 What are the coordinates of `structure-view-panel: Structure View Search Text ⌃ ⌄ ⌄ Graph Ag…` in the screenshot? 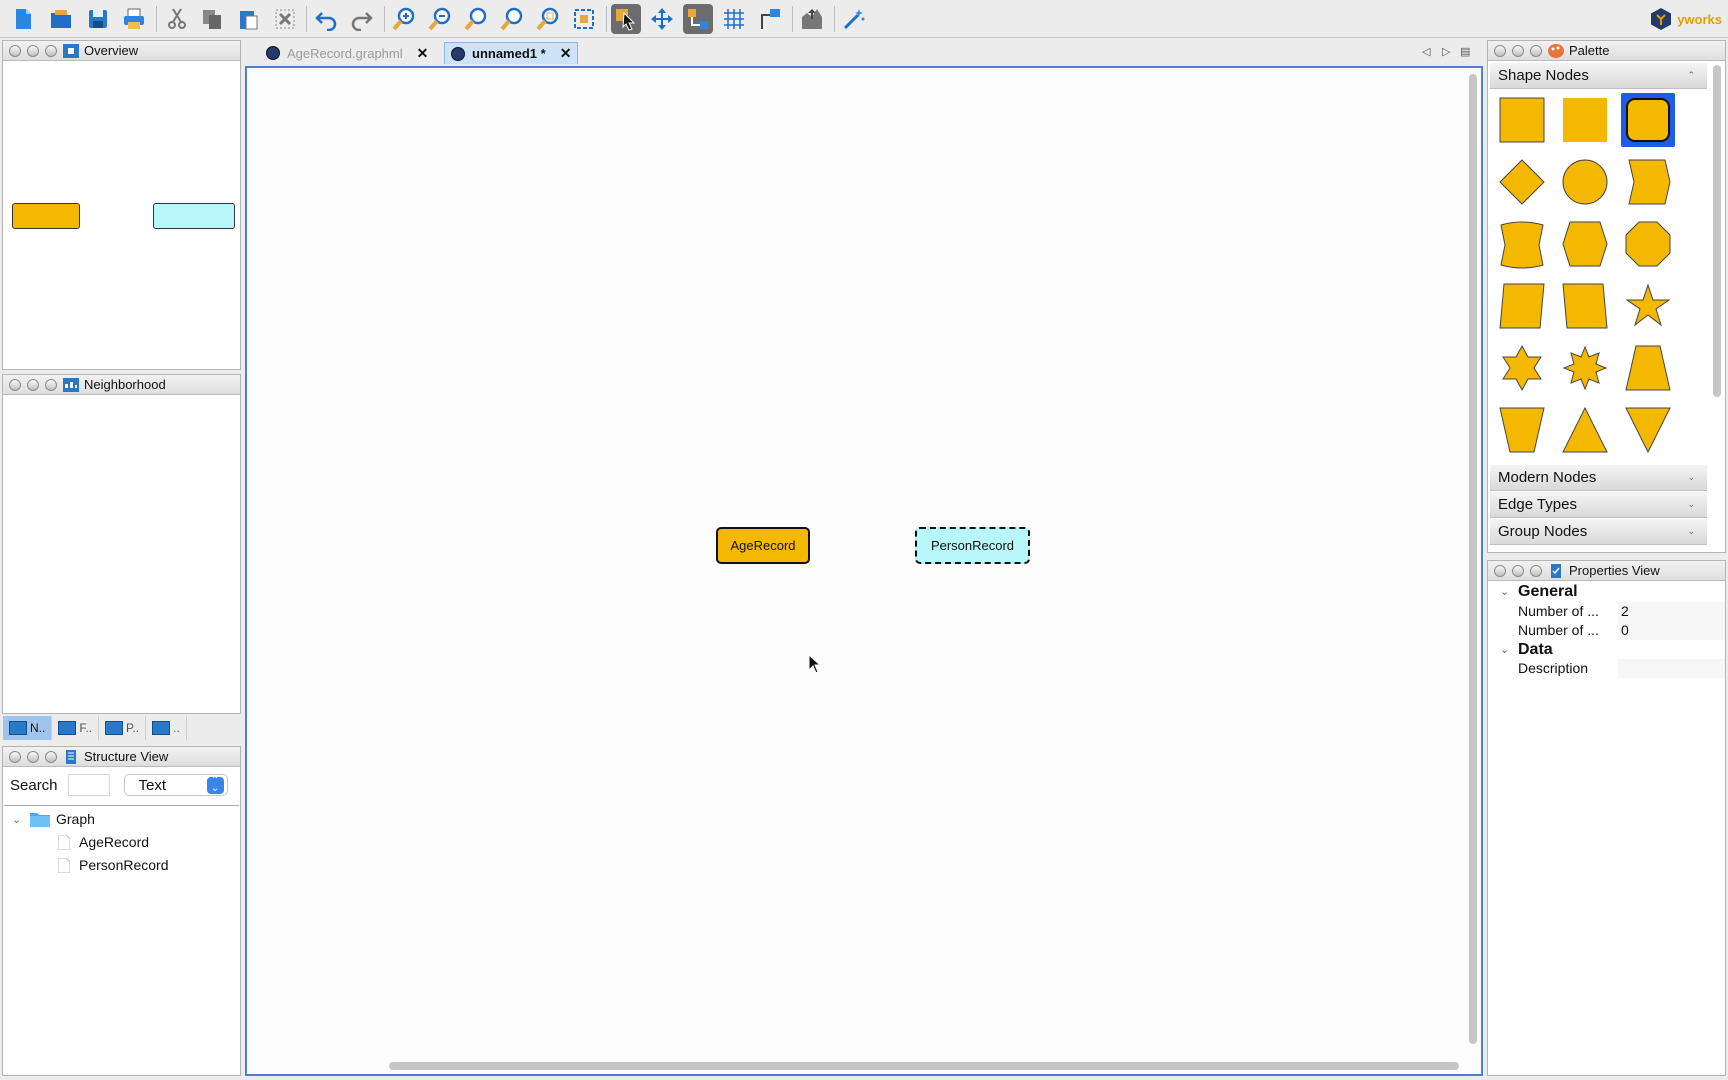 It's located at (121, 911).